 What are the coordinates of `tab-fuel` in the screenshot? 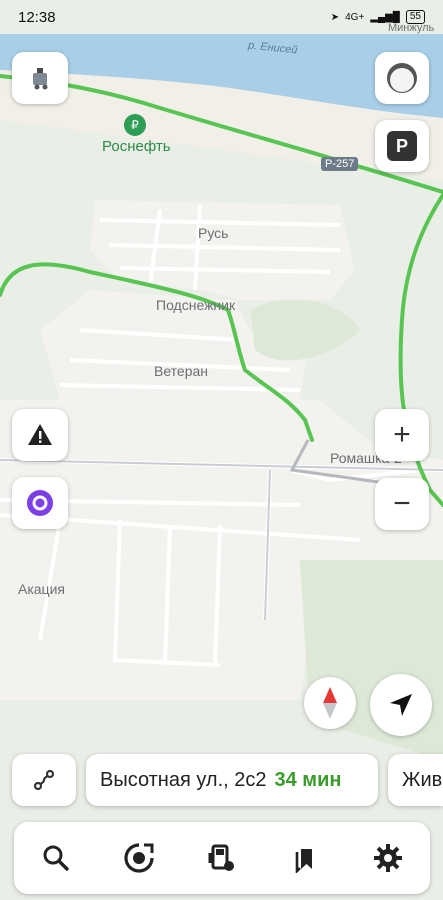 It's located at (222, 858).